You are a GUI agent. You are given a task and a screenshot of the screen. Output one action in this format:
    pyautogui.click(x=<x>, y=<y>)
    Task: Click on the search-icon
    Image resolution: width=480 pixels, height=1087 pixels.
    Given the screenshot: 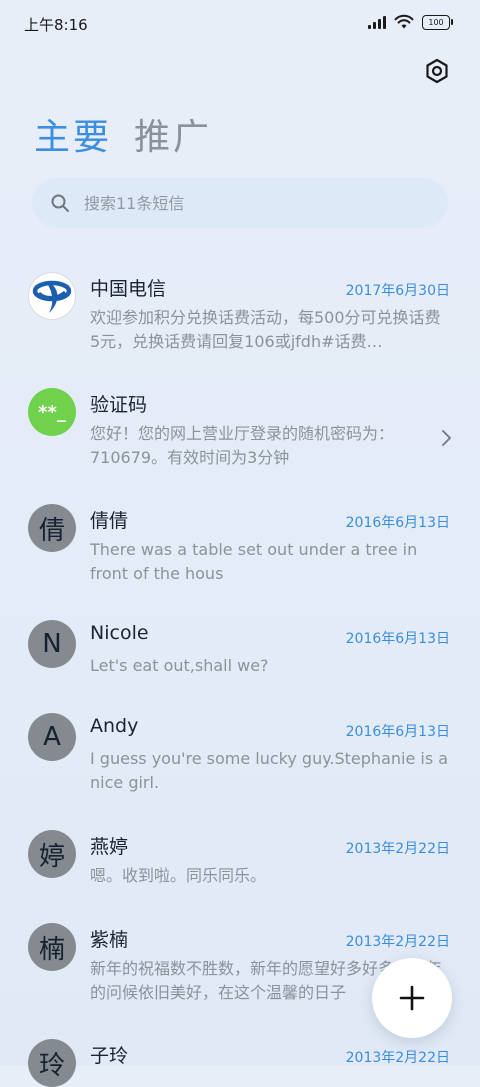 What is the action you would take?
    pyautogui.click(x=60, y=203)
    